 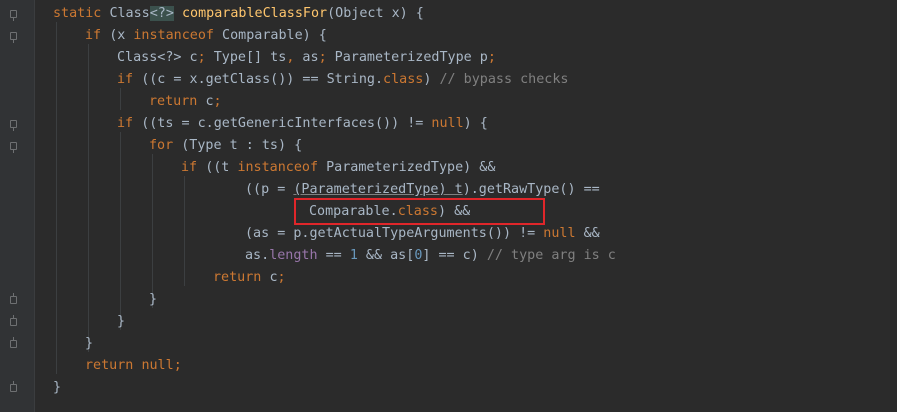 I want to click on code-line-16: }, so click(x=89, y=344).